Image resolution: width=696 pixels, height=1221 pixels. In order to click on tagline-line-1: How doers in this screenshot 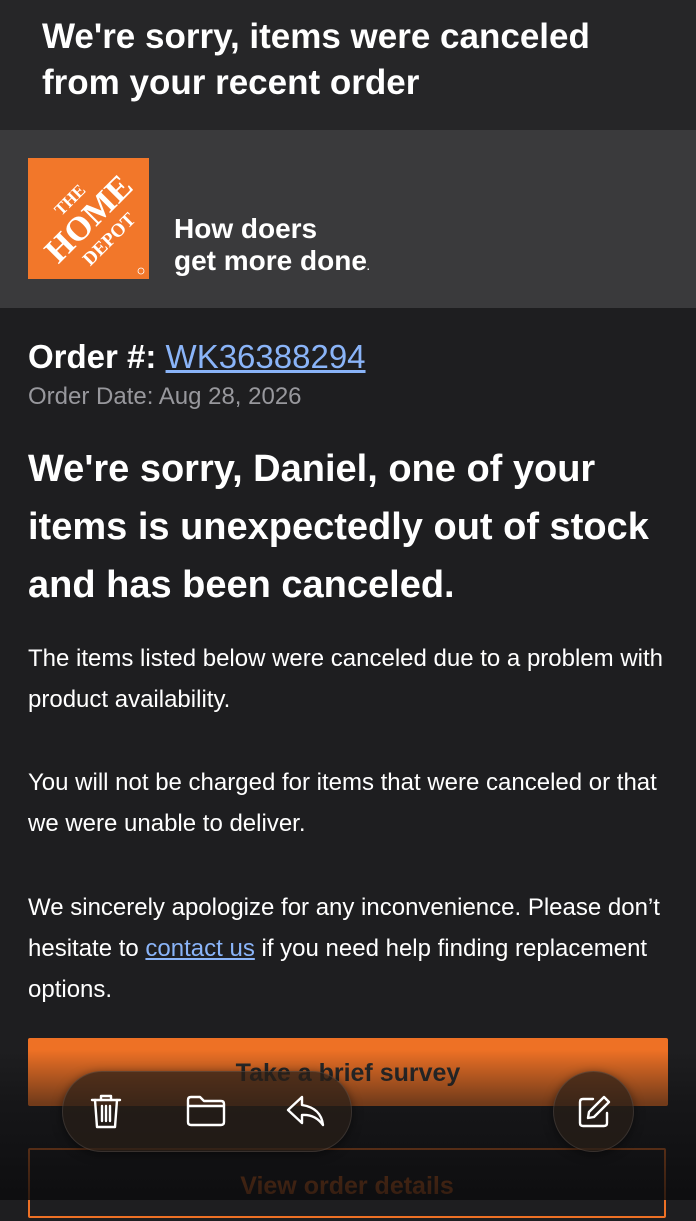, I will do `click(246, 228)`.